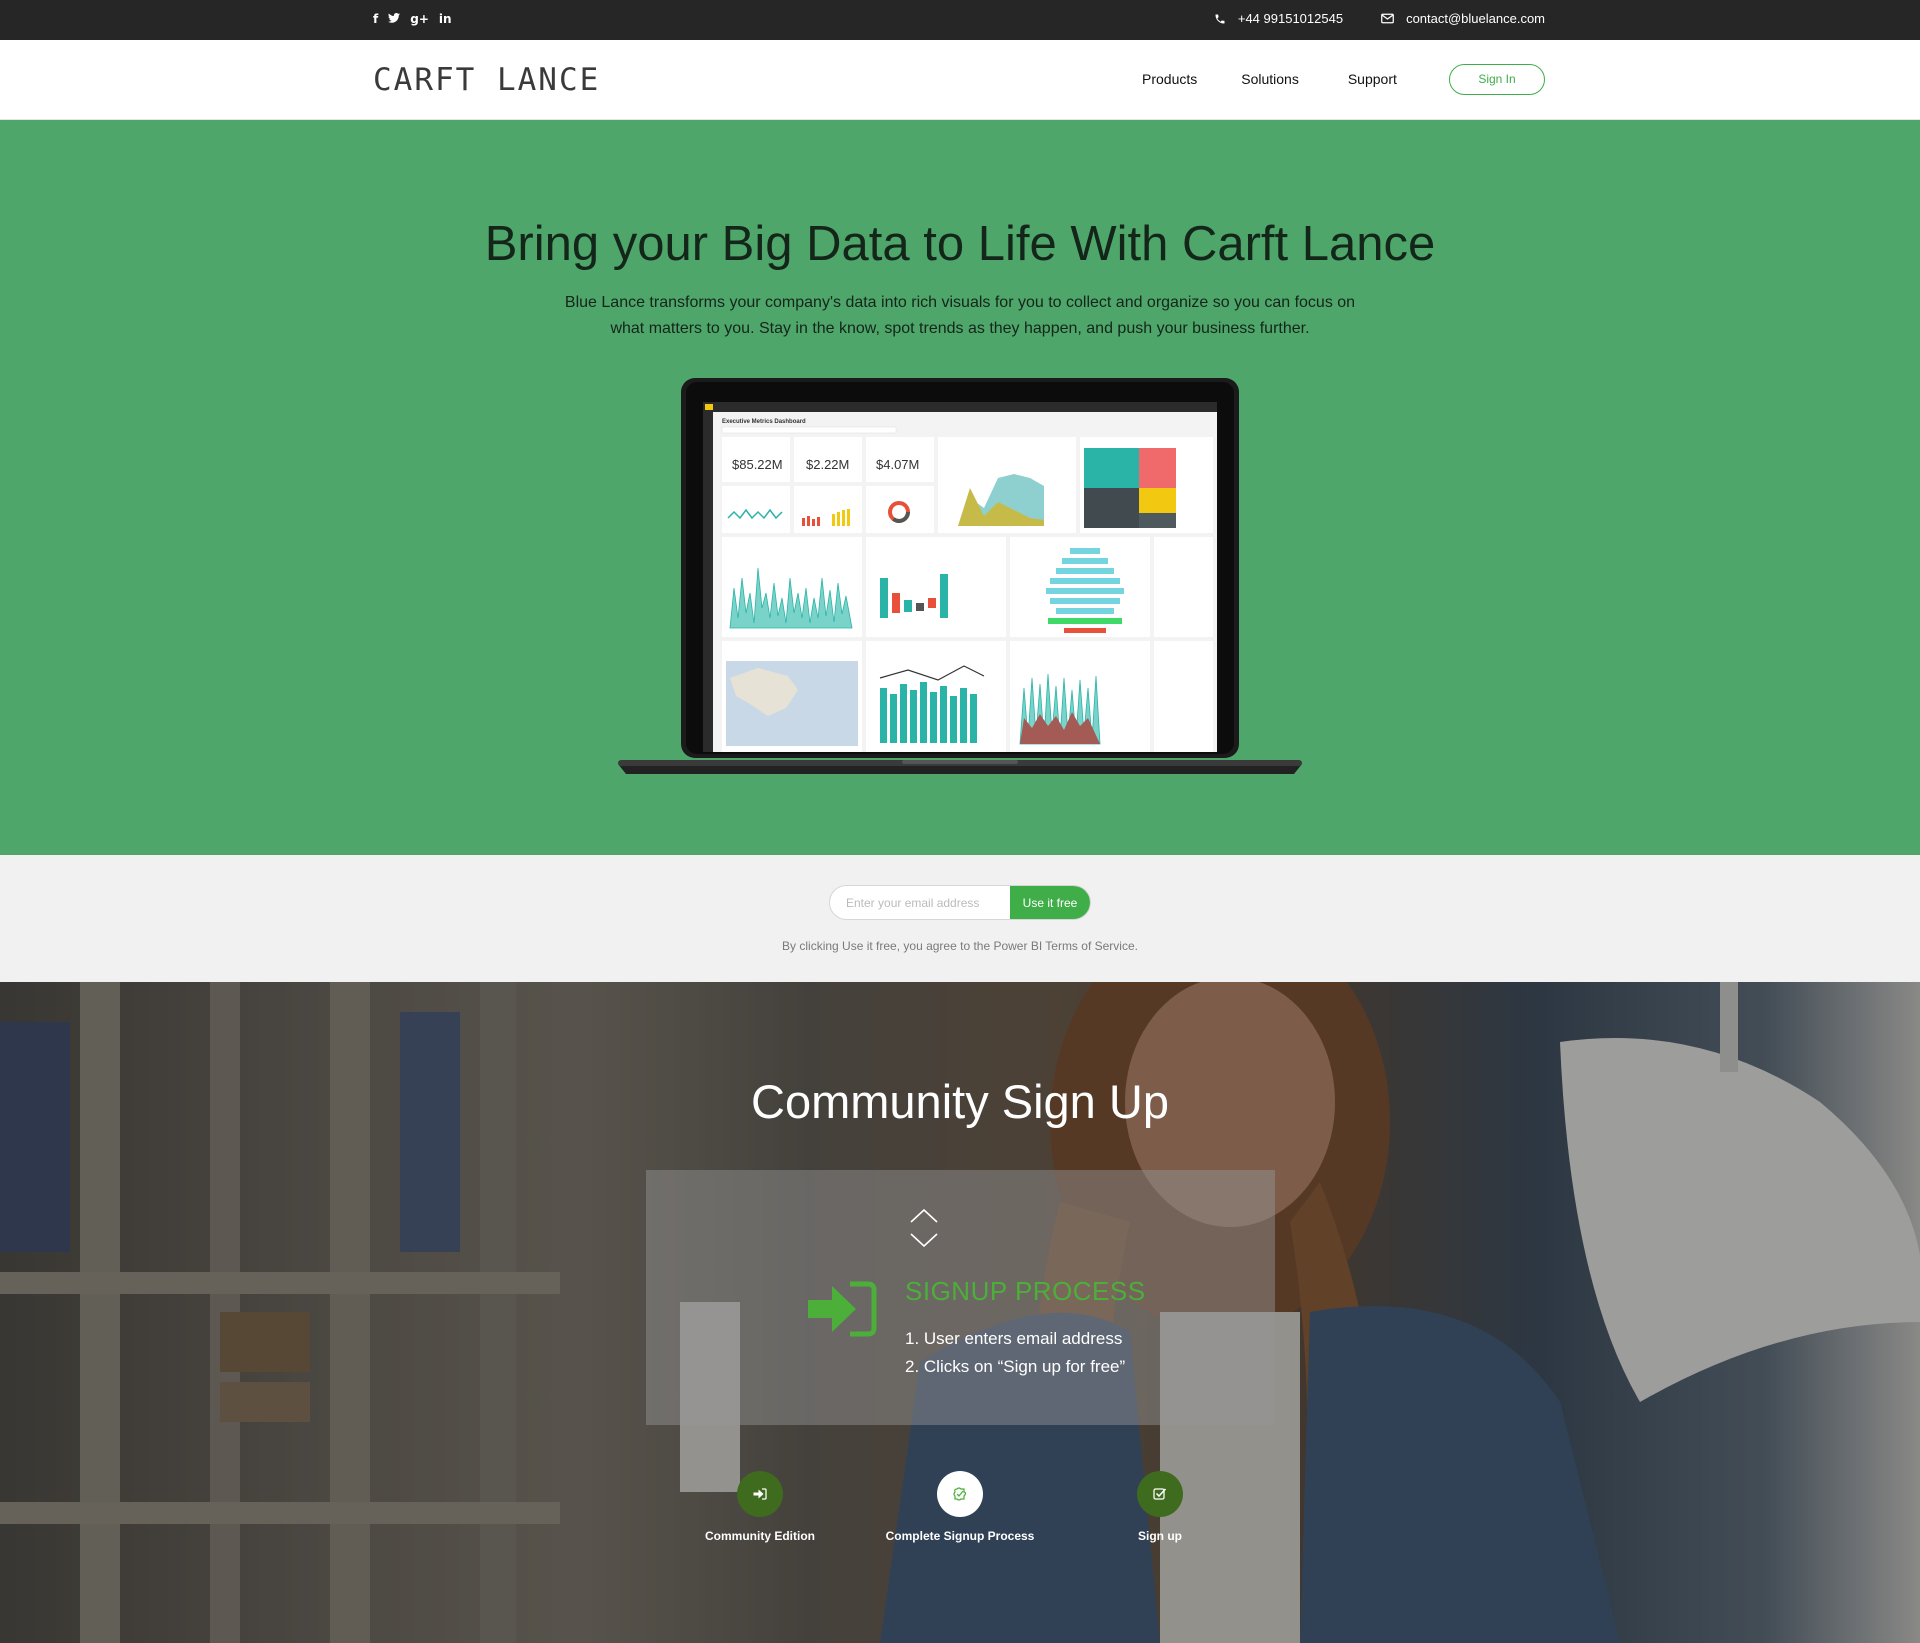 The height and width of the screenshot is (1643, 1920). Describe the element at coordinates (842, 1309) in the screenshot. I see `sign-in-arrow-icon` at that location.